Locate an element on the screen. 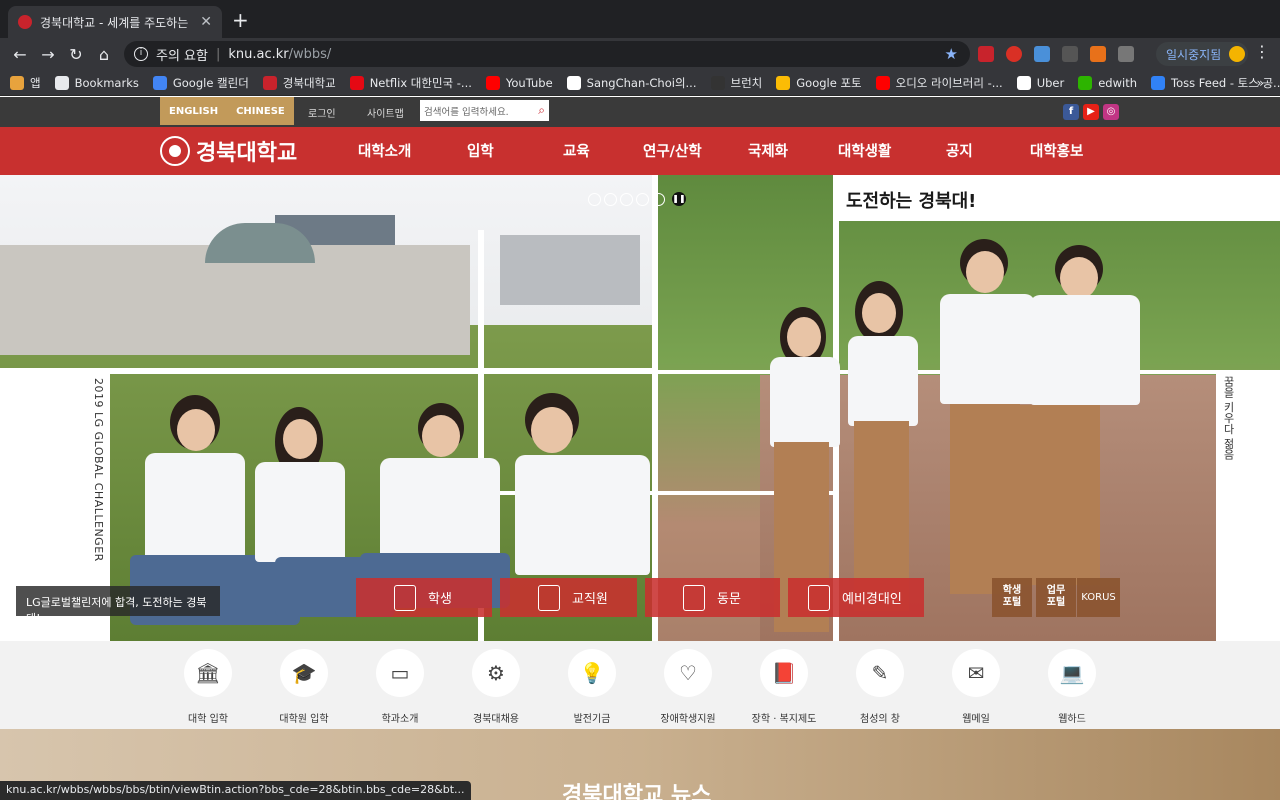 The width and height of the screenshot is (1280, 800). quick-link-item: ♡ 장애학생지원 is located at coordinates (688, 687).